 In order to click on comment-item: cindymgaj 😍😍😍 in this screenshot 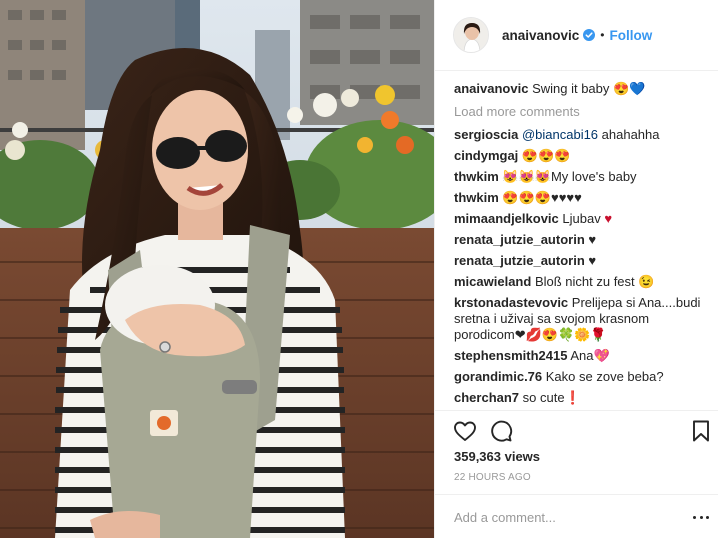, I will do `click(583, 156)`.